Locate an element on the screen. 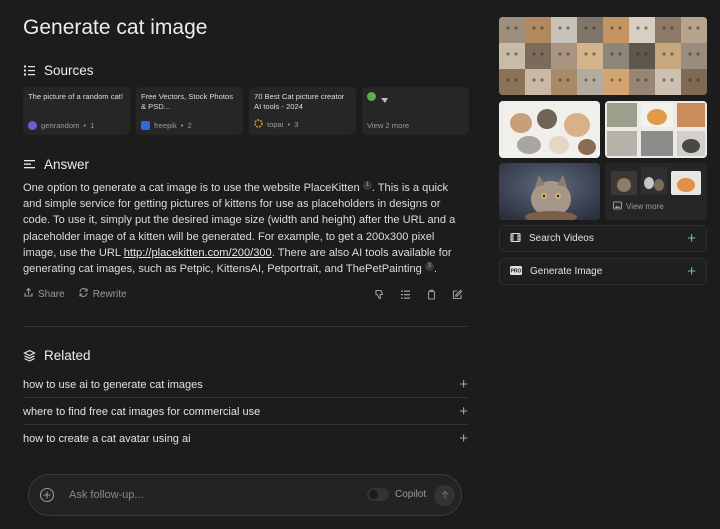 The width and height of the screenshot is (720, 529). copy-icon is located at coordinates (431, 294).